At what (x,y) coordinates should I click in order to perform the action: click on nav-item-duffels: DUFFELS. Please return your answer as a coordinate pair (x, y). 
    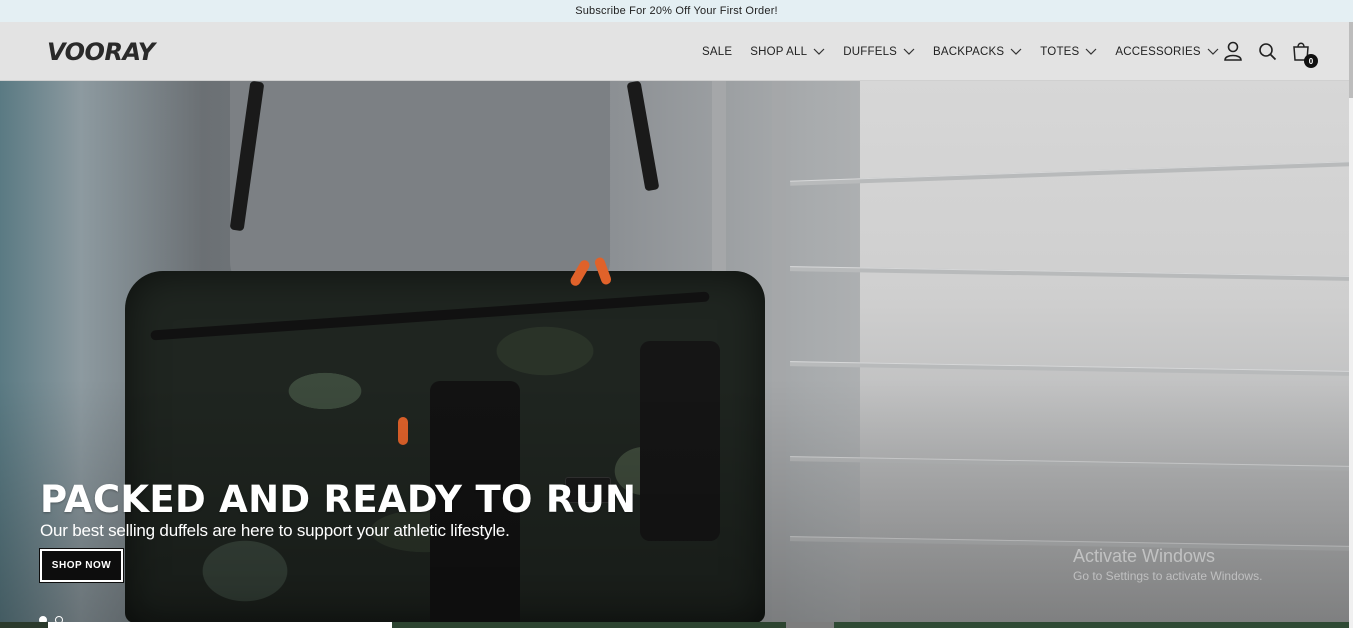
    Looking at the image, I should click on (879, 52).